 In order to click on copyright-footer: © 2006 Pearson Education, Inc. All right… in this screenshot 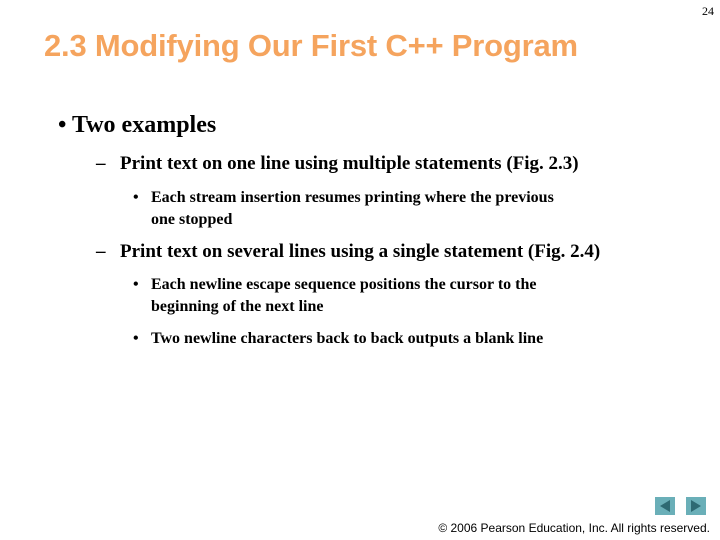, I will do `click(574, 528)`.